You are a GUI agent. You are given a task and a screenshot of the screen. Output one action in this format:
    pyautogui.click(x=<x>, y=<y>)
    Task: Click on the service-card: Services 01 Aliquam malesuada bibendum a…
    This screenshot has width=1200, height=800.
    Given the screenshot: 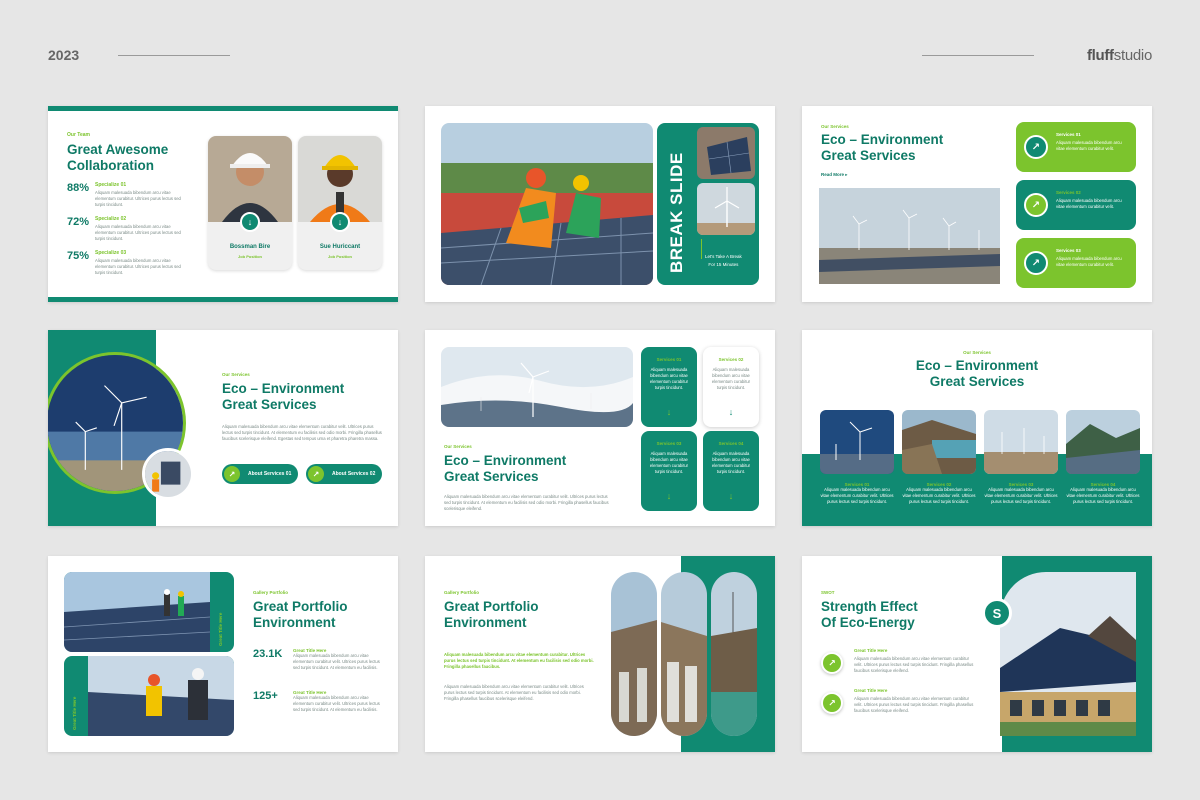 What is the action you would take?
    pyautogui.click(x=669, y=387)
    